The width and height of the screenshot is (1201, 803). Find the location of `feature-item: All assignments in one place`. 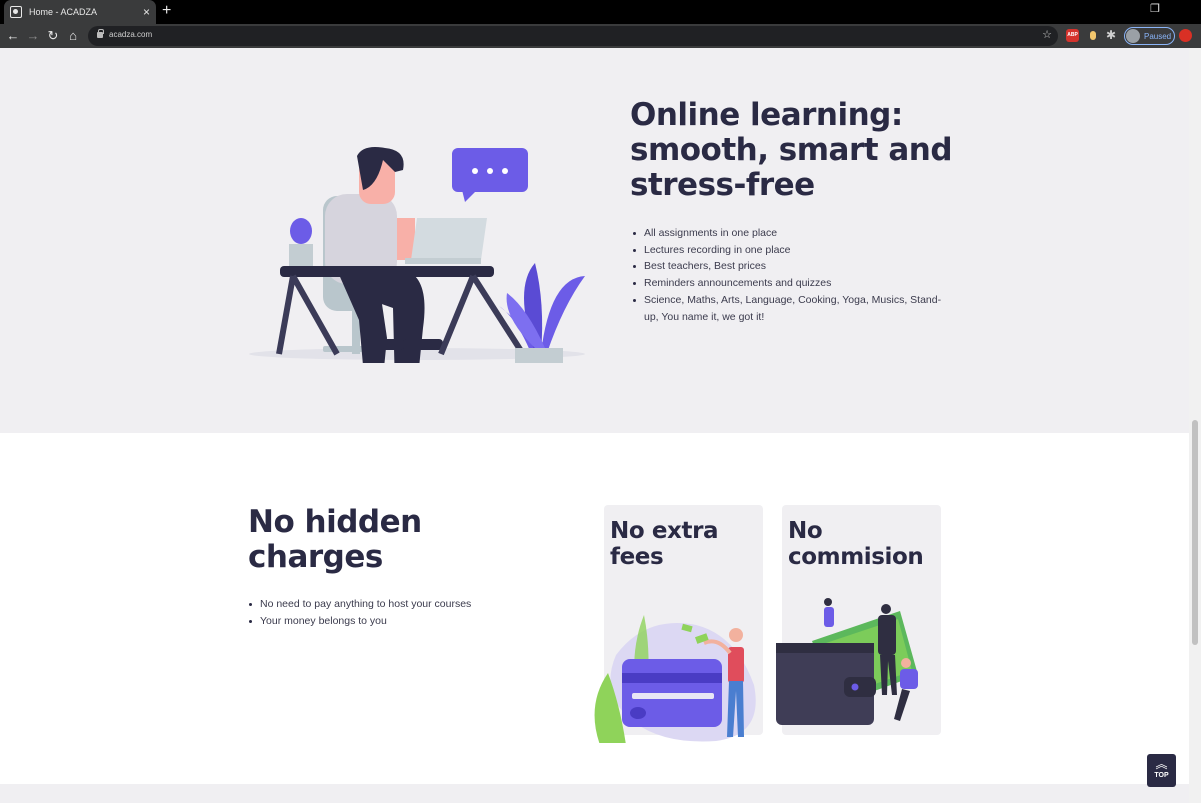

feature-item: All assignments in one place is located at coordinates (792, 233).